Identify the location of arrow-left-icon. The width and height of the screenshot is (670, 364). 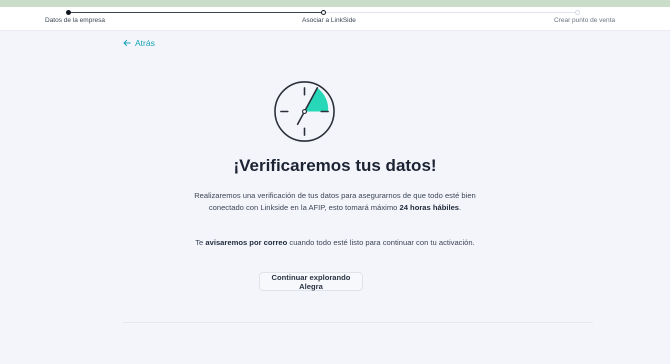
(127, 43).